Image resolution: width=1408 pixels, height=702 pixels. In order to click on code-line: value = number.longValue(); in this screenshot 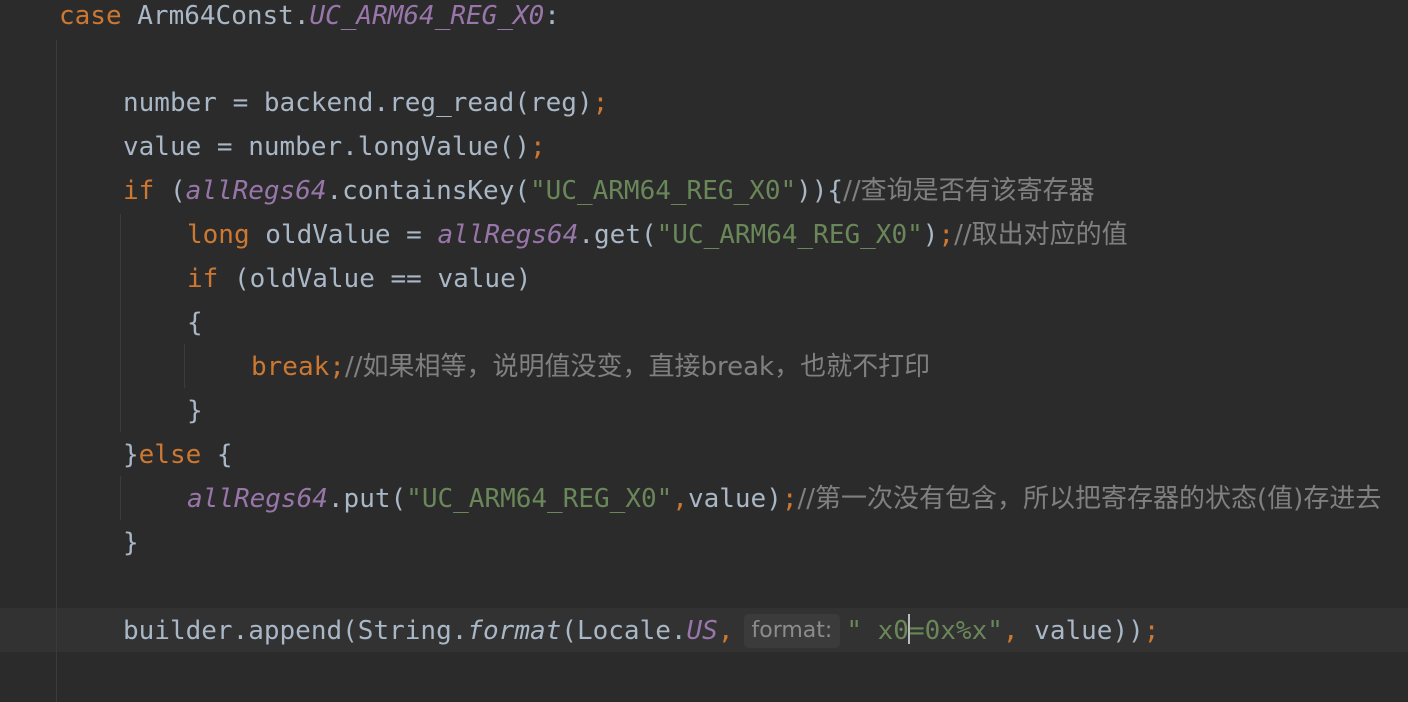, I will do `click(334, 147)`.